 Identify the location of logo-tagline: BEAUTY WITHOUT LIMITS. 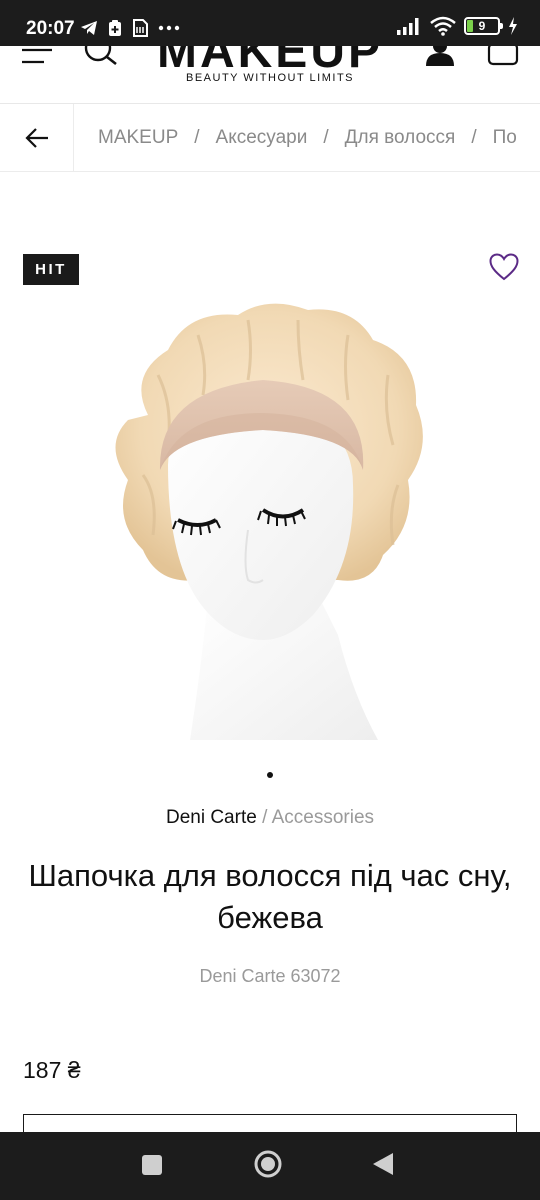
(270, 78).